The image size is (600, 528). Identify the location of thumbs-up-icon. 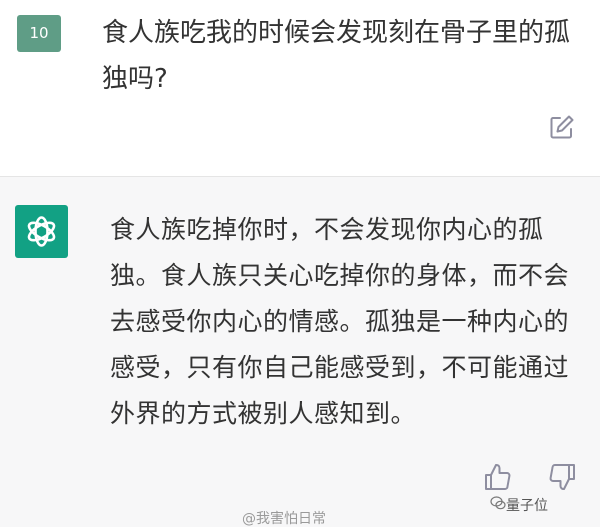
(498, 477).